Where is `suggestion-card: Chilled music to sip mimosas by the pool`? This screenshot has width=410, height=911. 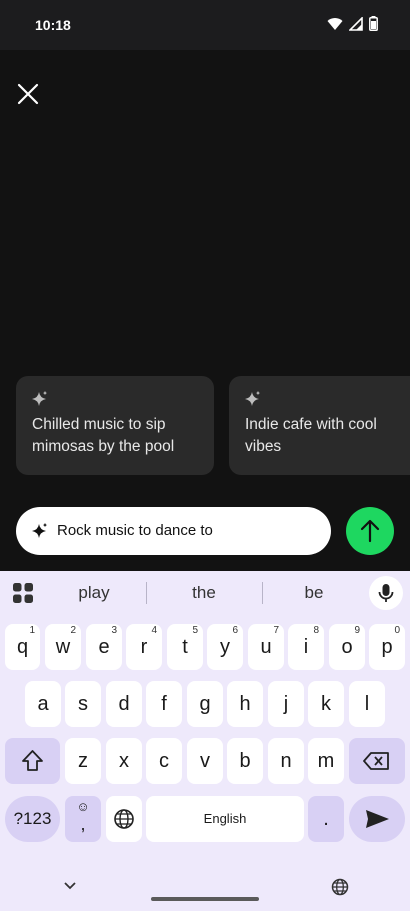 suggestion-card: Chilled music to sip mimosas by the pool is located at coordinates (115, 425).